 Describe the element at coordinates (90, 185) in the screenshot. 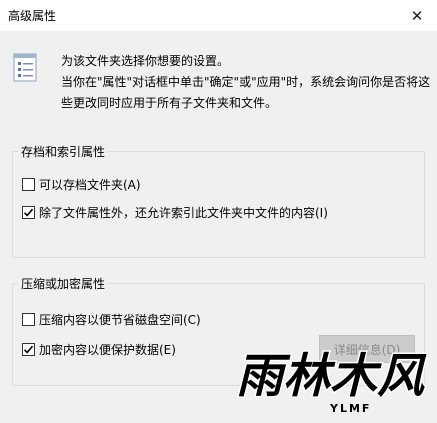

I see `archive-folder-label: 可以存档文件夹(A)` at that location.